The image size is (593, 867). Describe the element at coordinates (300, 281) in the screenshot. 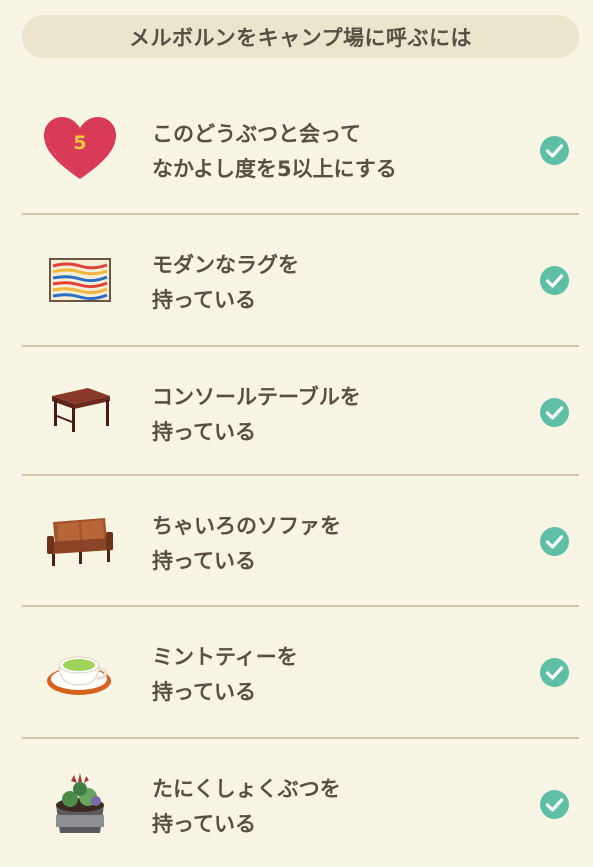

I see `condition-row-rug: モダンなラグを 持っている` at that location.